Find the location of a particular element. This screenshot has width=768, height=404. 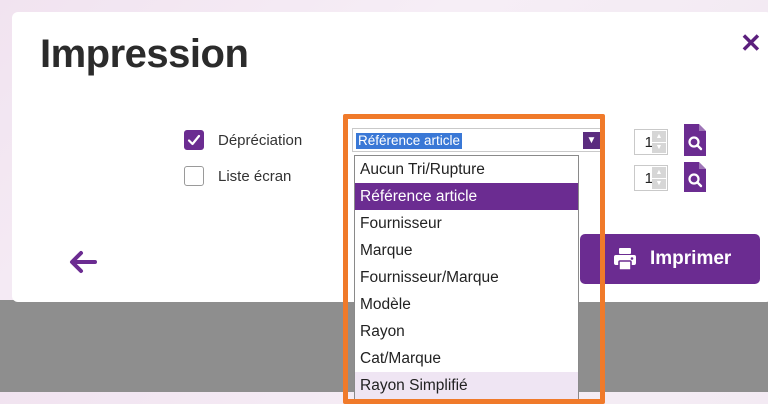

close-icon: ✕ is located at coordinates (751, 43).